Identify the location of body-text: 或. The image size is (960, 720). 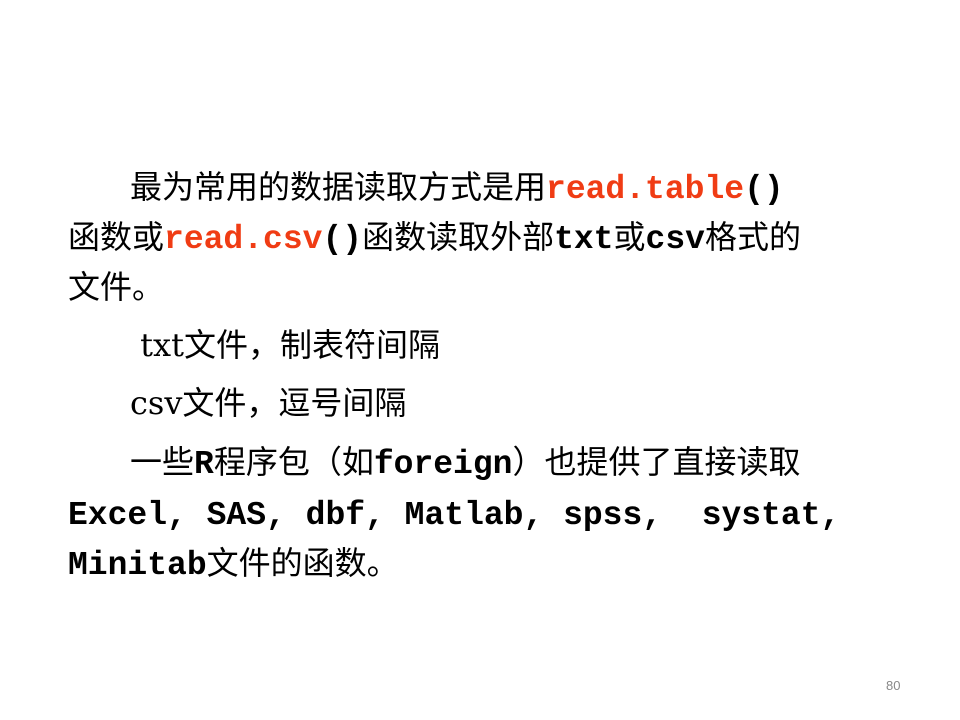
(629, 237).